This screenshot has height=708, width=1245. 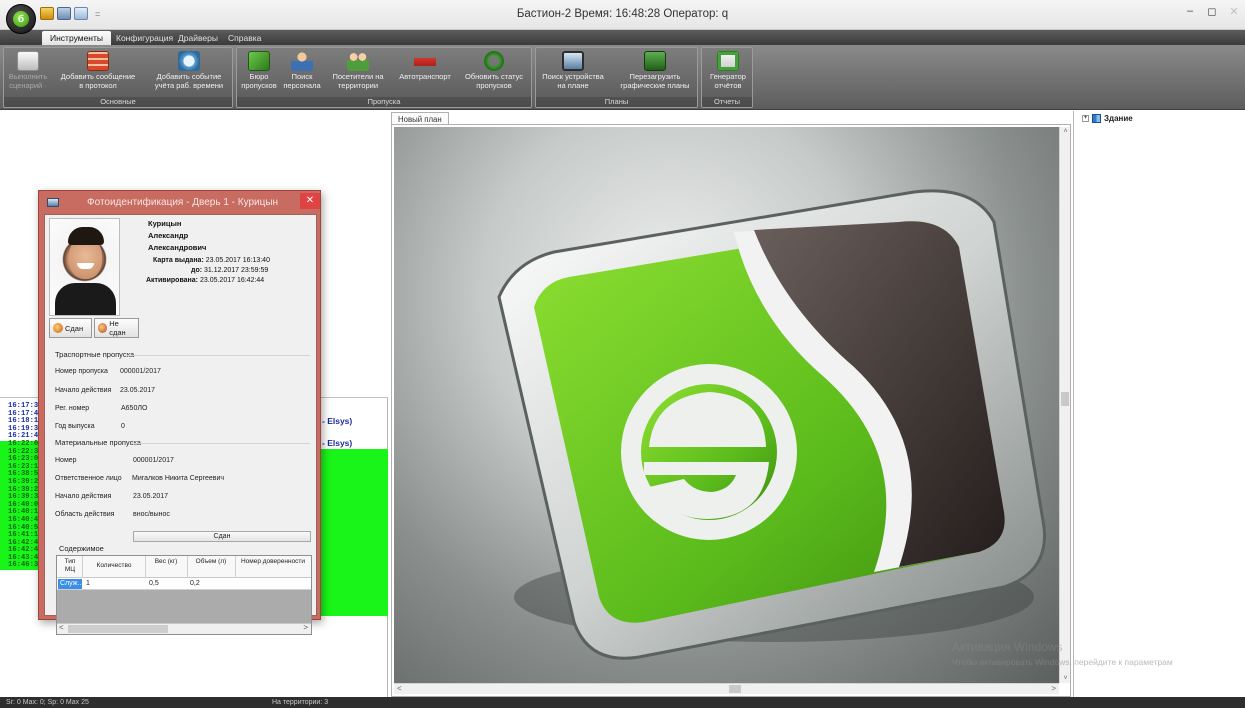 I want to click on tree-expand-icon: +, so click(x=1085, y=118).